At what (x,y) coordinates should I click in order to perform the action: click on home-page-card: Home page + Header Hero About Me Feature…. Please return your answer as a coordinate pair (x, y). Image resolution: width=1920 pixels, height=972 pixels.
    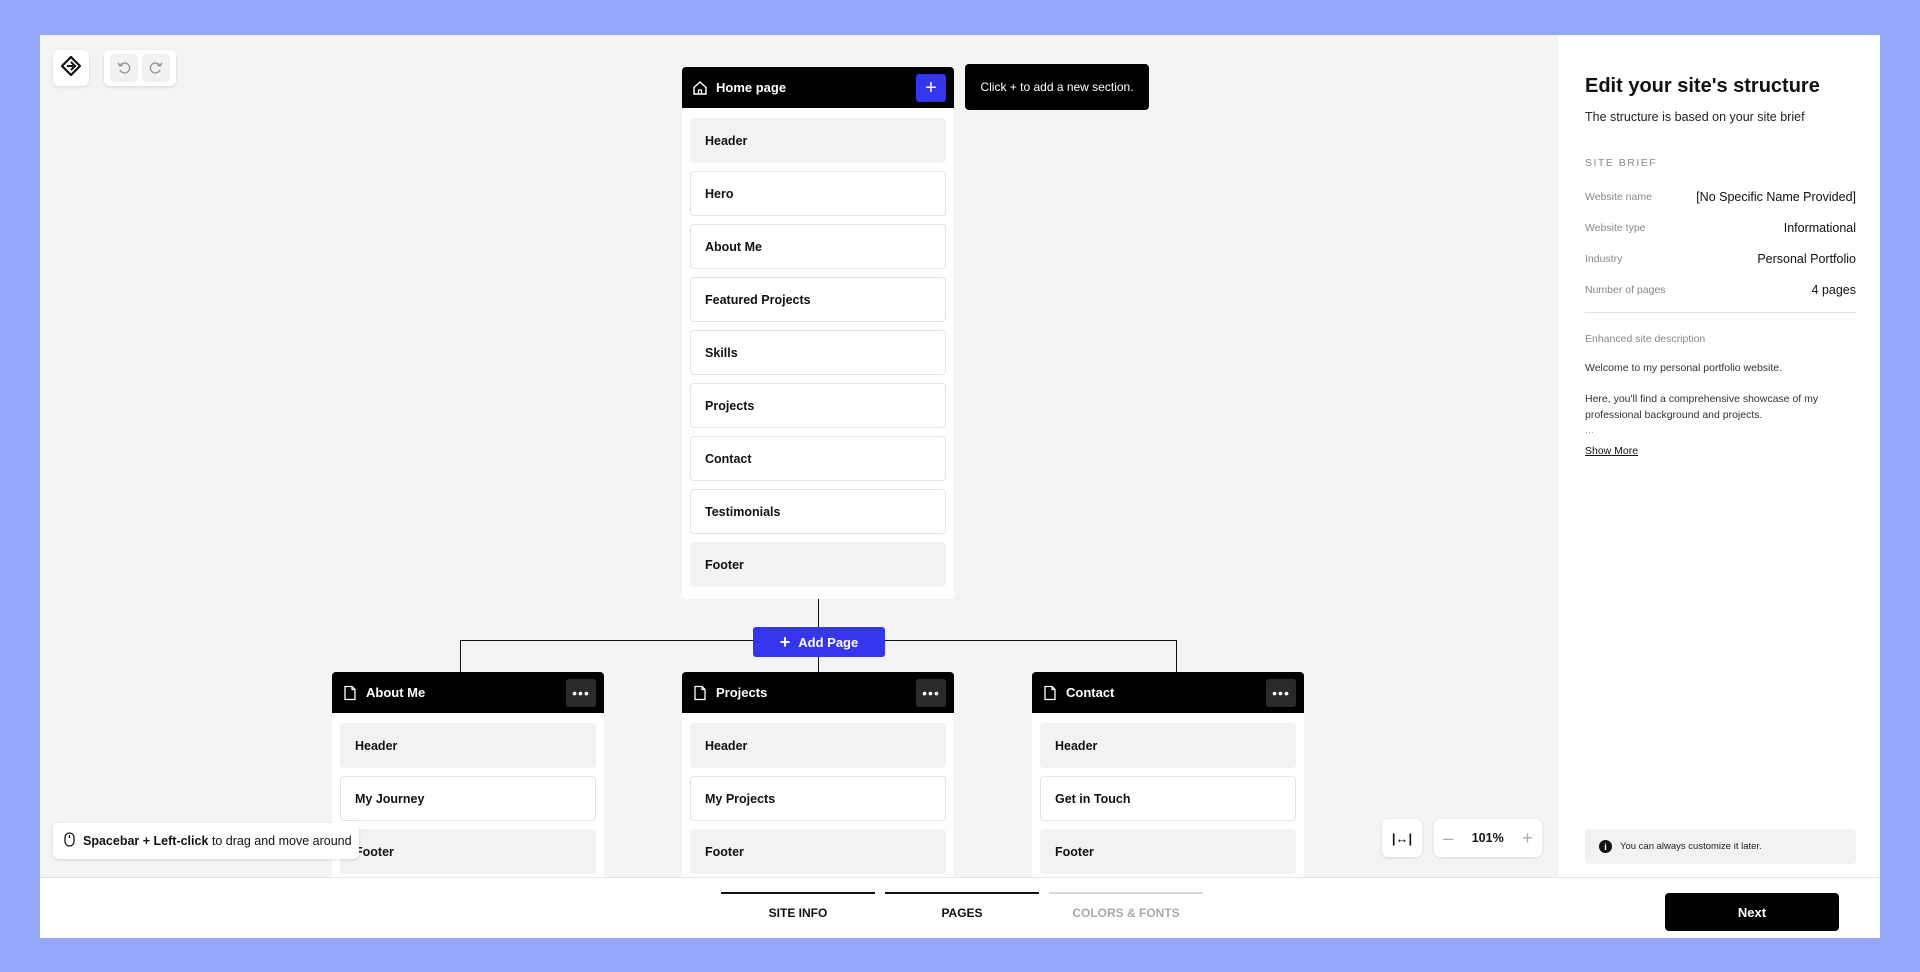
    Looking at the image, I should click on (818, 333).